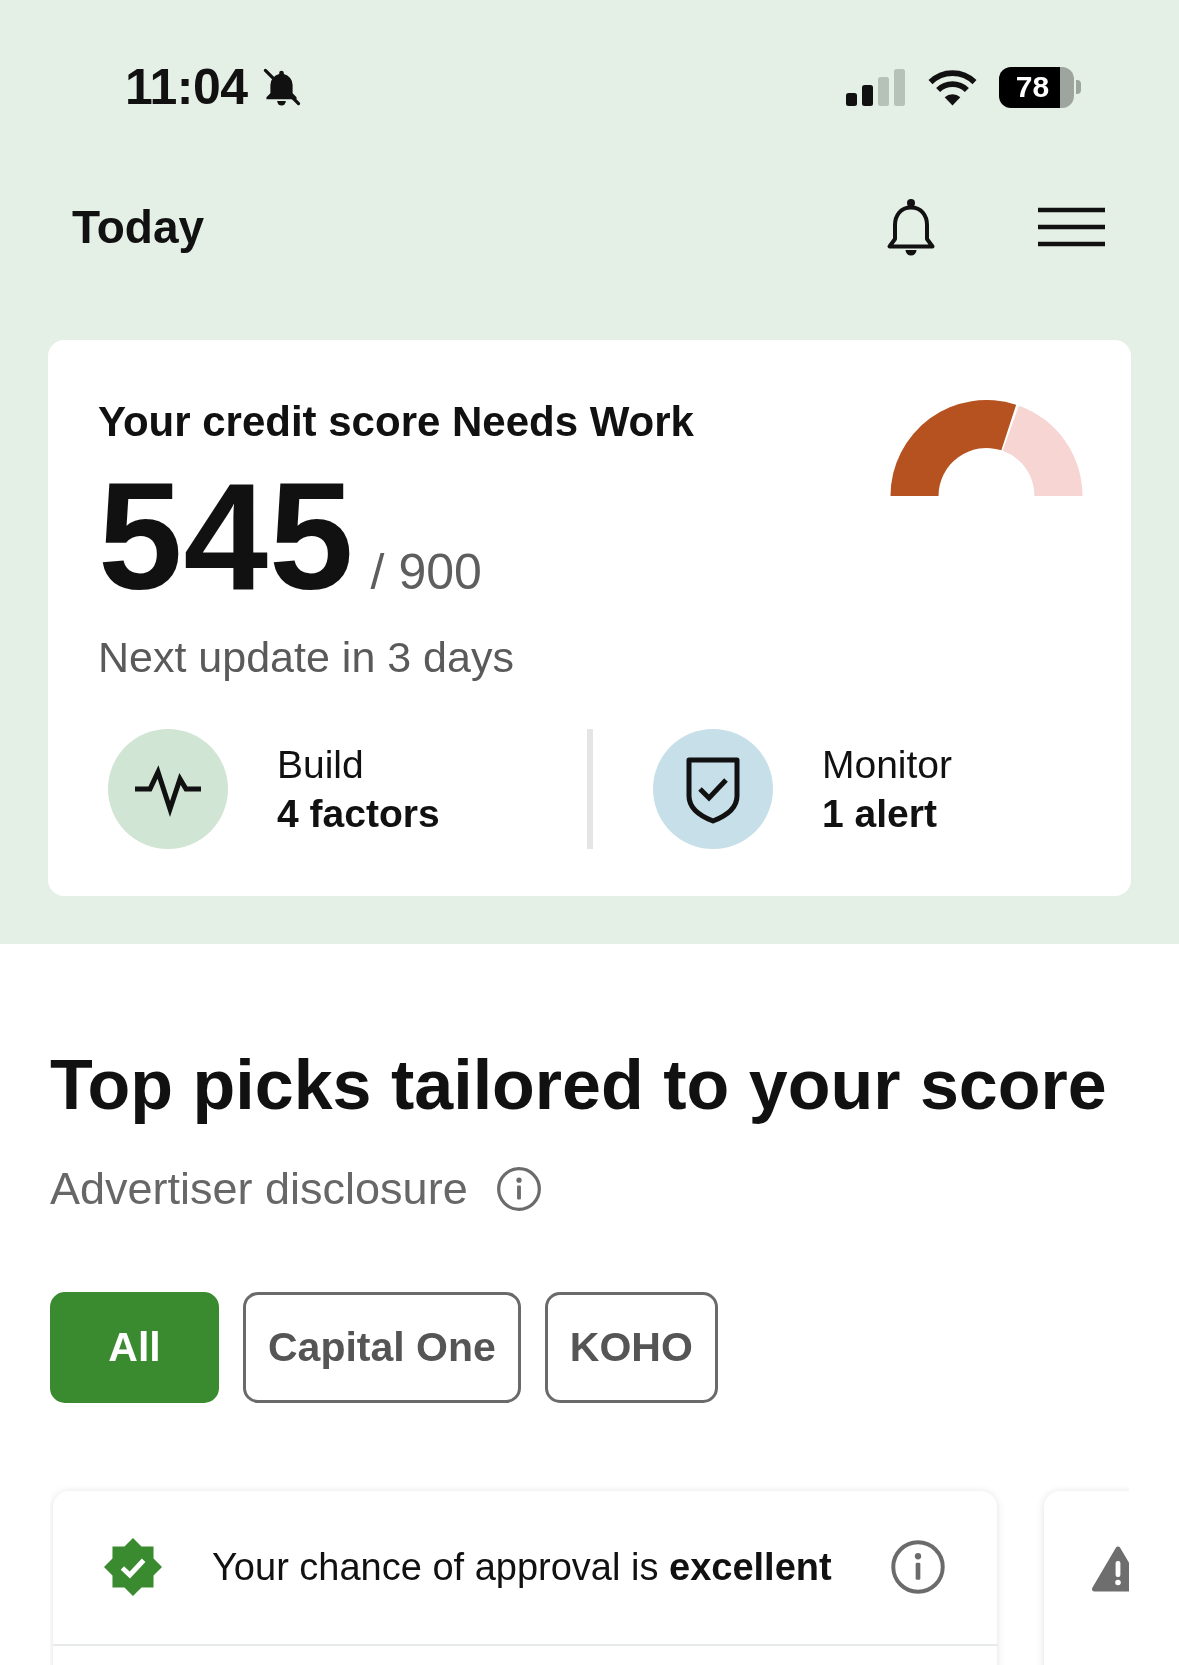 This screenshot has height=1665, width=1179. What do you see at coordinates (259, 1189) in the screenshot?
I see `disclosure-link: Advertiser disclosure` at bounding box center [259, 1189].